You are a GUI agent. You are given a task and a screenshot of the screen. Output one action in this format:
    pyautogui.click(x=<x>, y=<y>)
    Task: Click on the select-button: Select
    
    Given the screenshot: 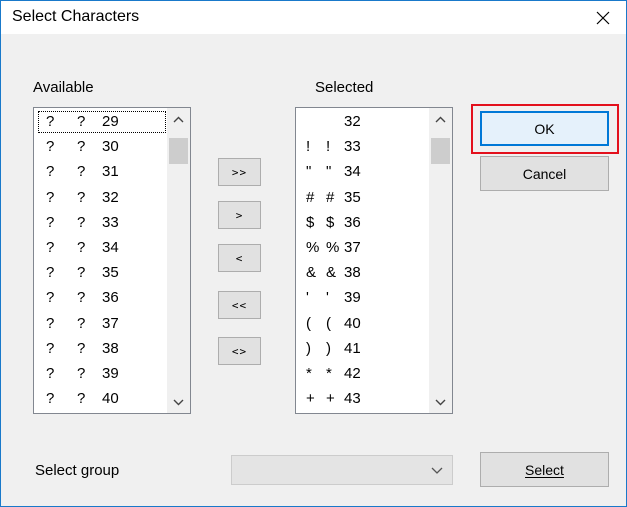 What is the action you would take?
    pyautogui.click(x=544, y=469)
    